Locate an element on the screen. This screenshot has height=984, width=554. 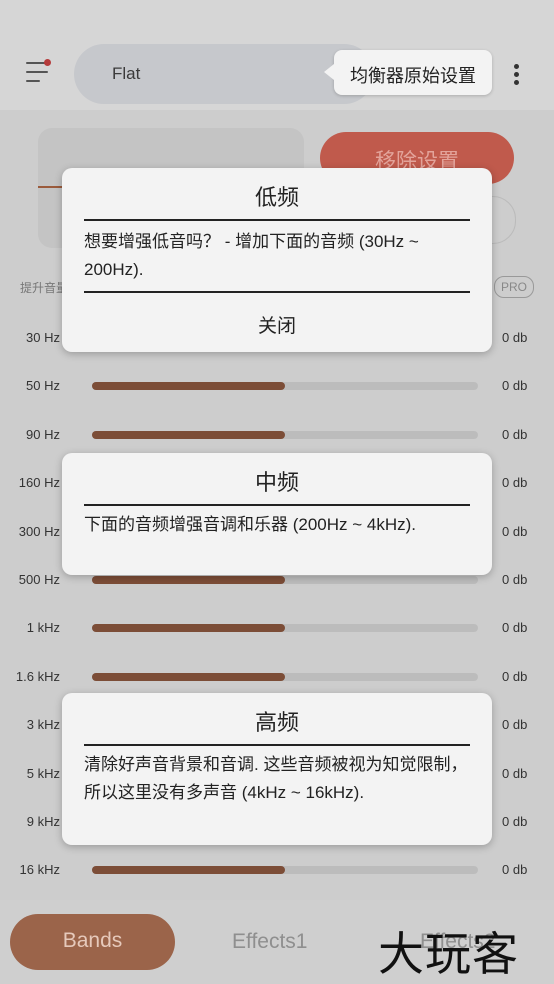
tab-bands: Bands is located at coordinates (92, 942).